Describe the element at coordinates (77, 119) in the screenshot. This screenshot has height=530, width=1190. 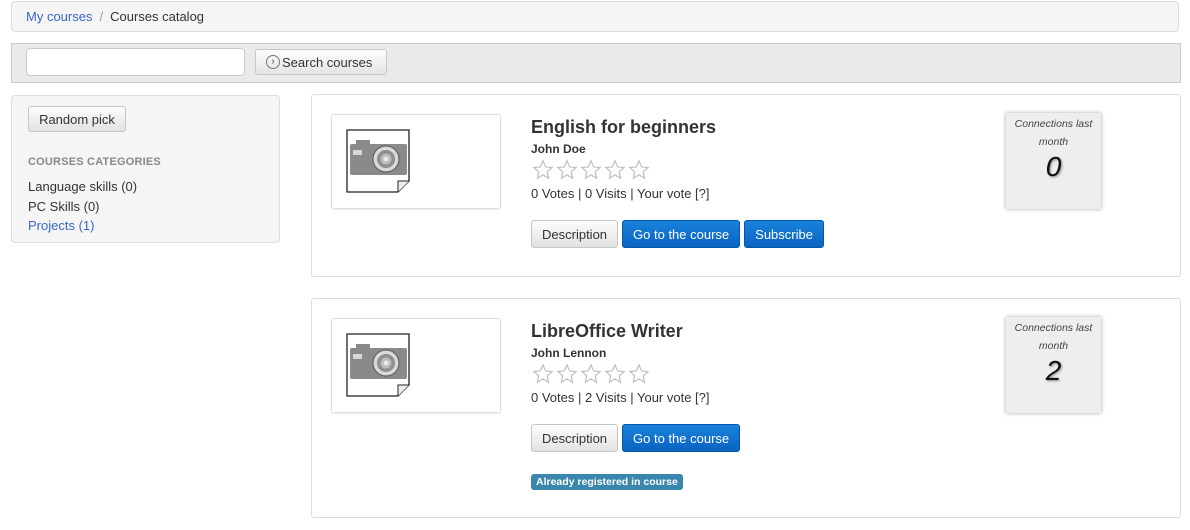
I see `random-pick-button: Random pick` at that location.